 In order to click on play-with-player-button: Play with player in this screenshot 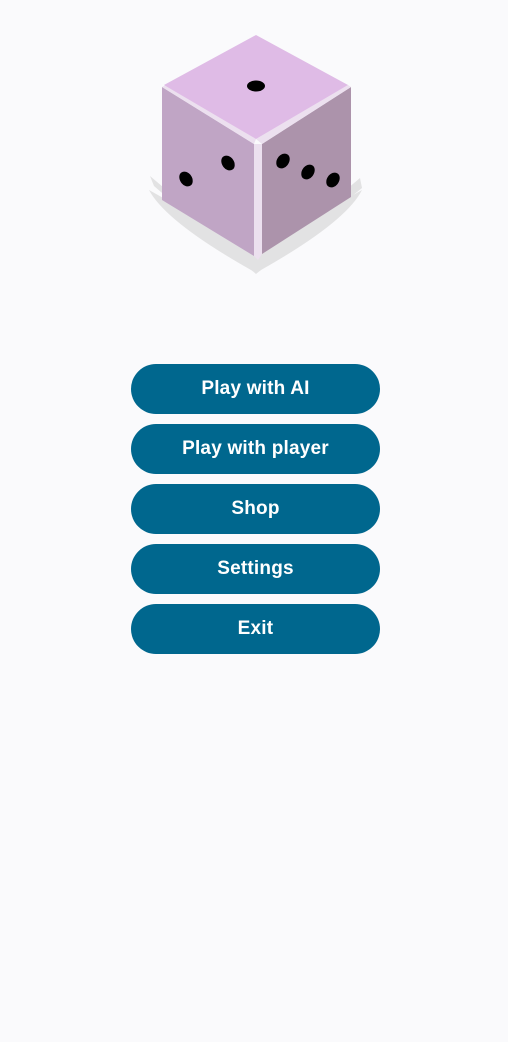, I will do `click(255, 449)`.